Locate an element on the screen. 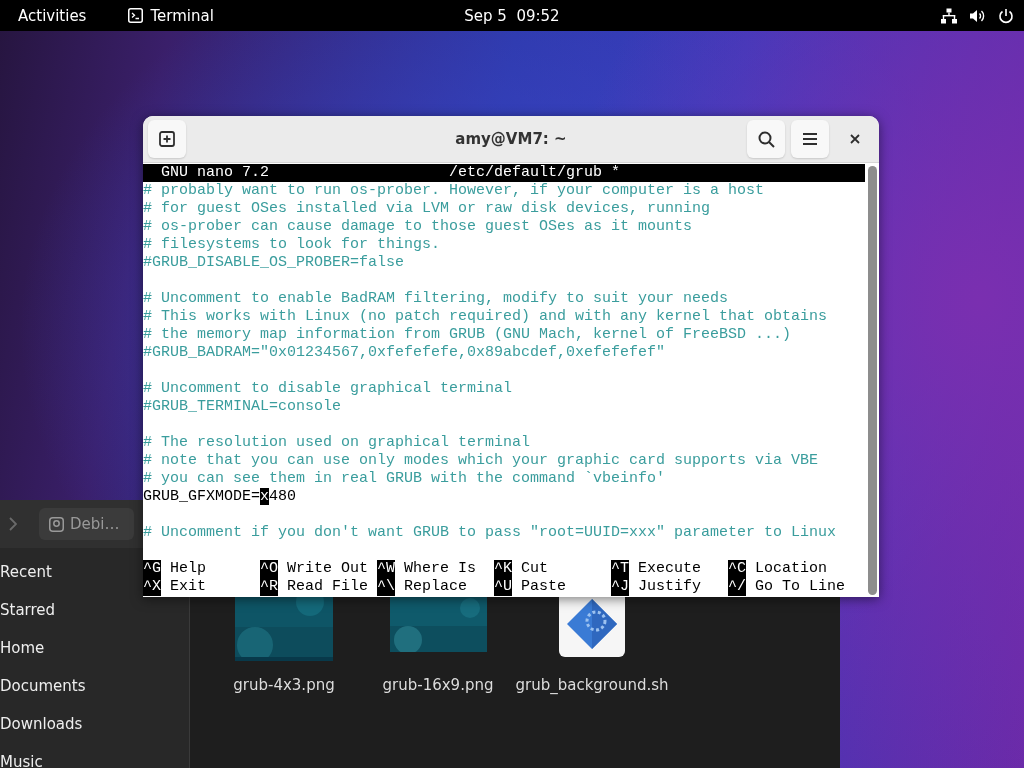  app-menu: Terminal is located at coordinates (182, 15).